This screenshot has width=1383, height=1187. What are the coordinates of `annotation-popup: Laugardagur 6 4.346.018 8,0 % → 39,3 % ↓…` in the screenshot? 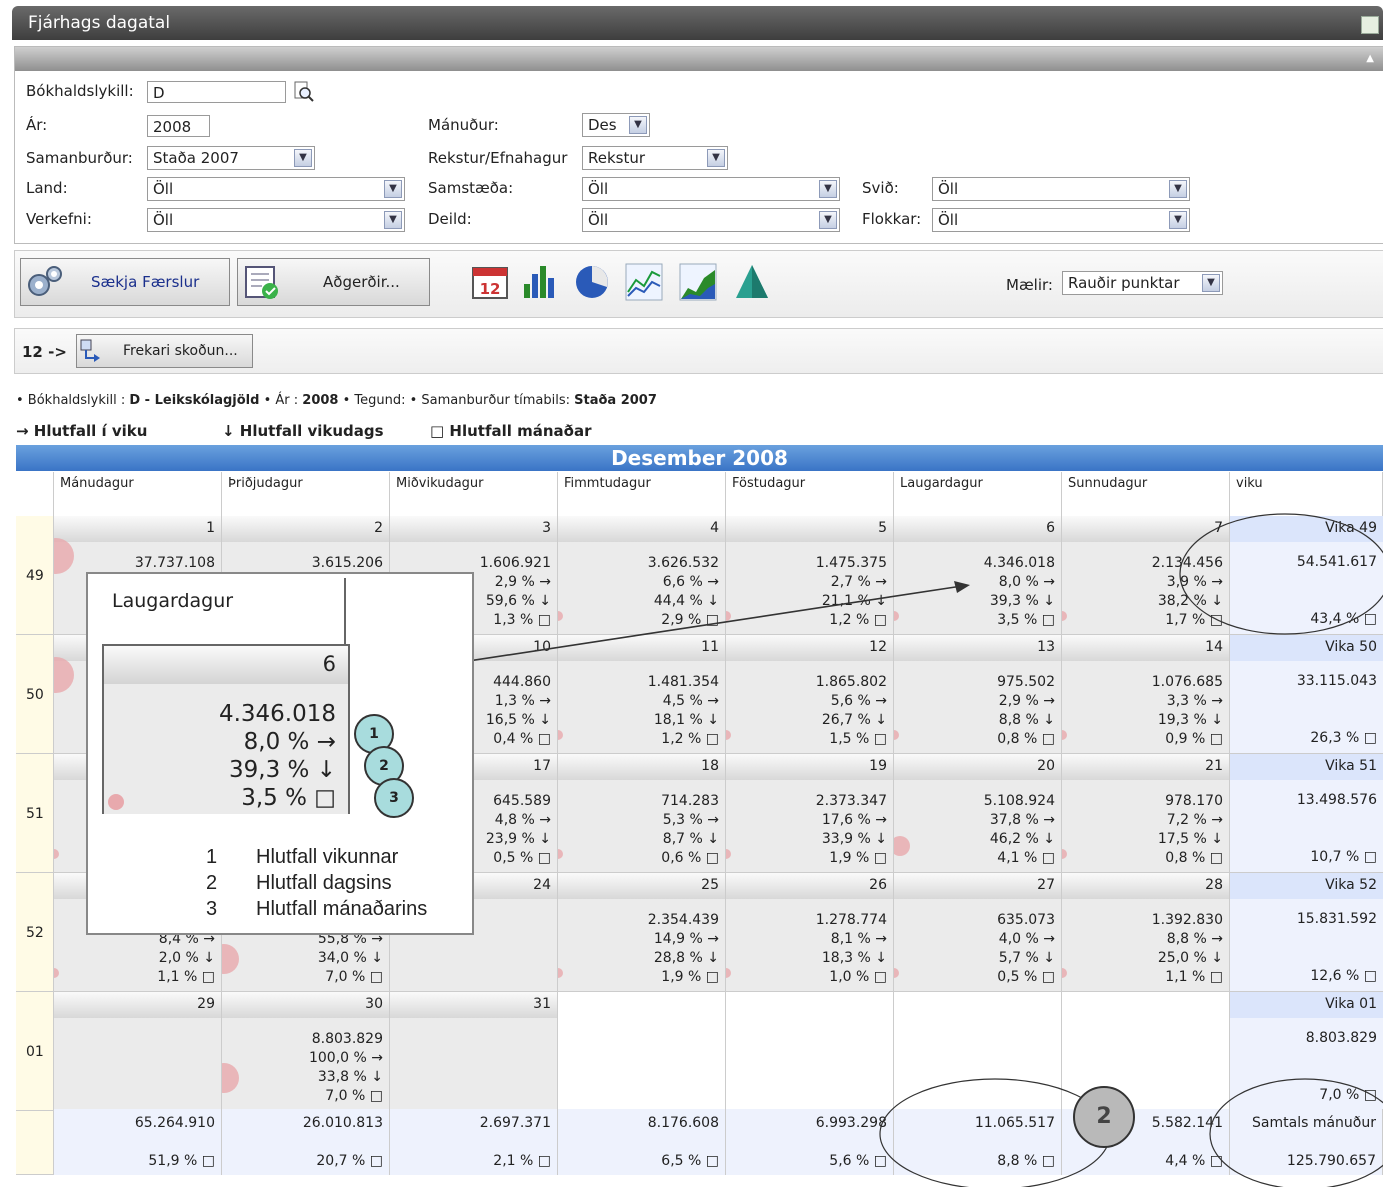 It's located at (280, 753).